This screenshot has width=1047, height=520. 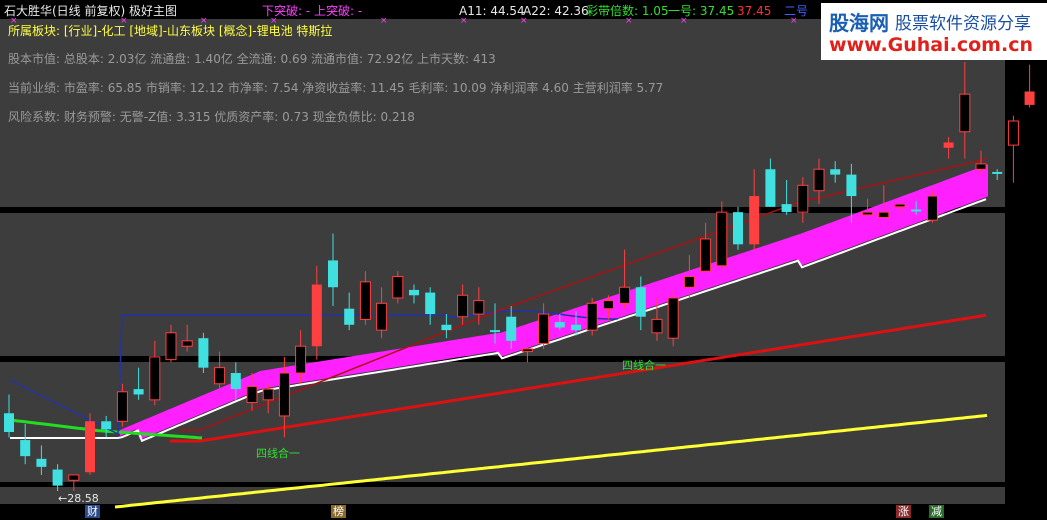 I want to click on four-line-label-1: 四线合一, so click(x=278, y=453).